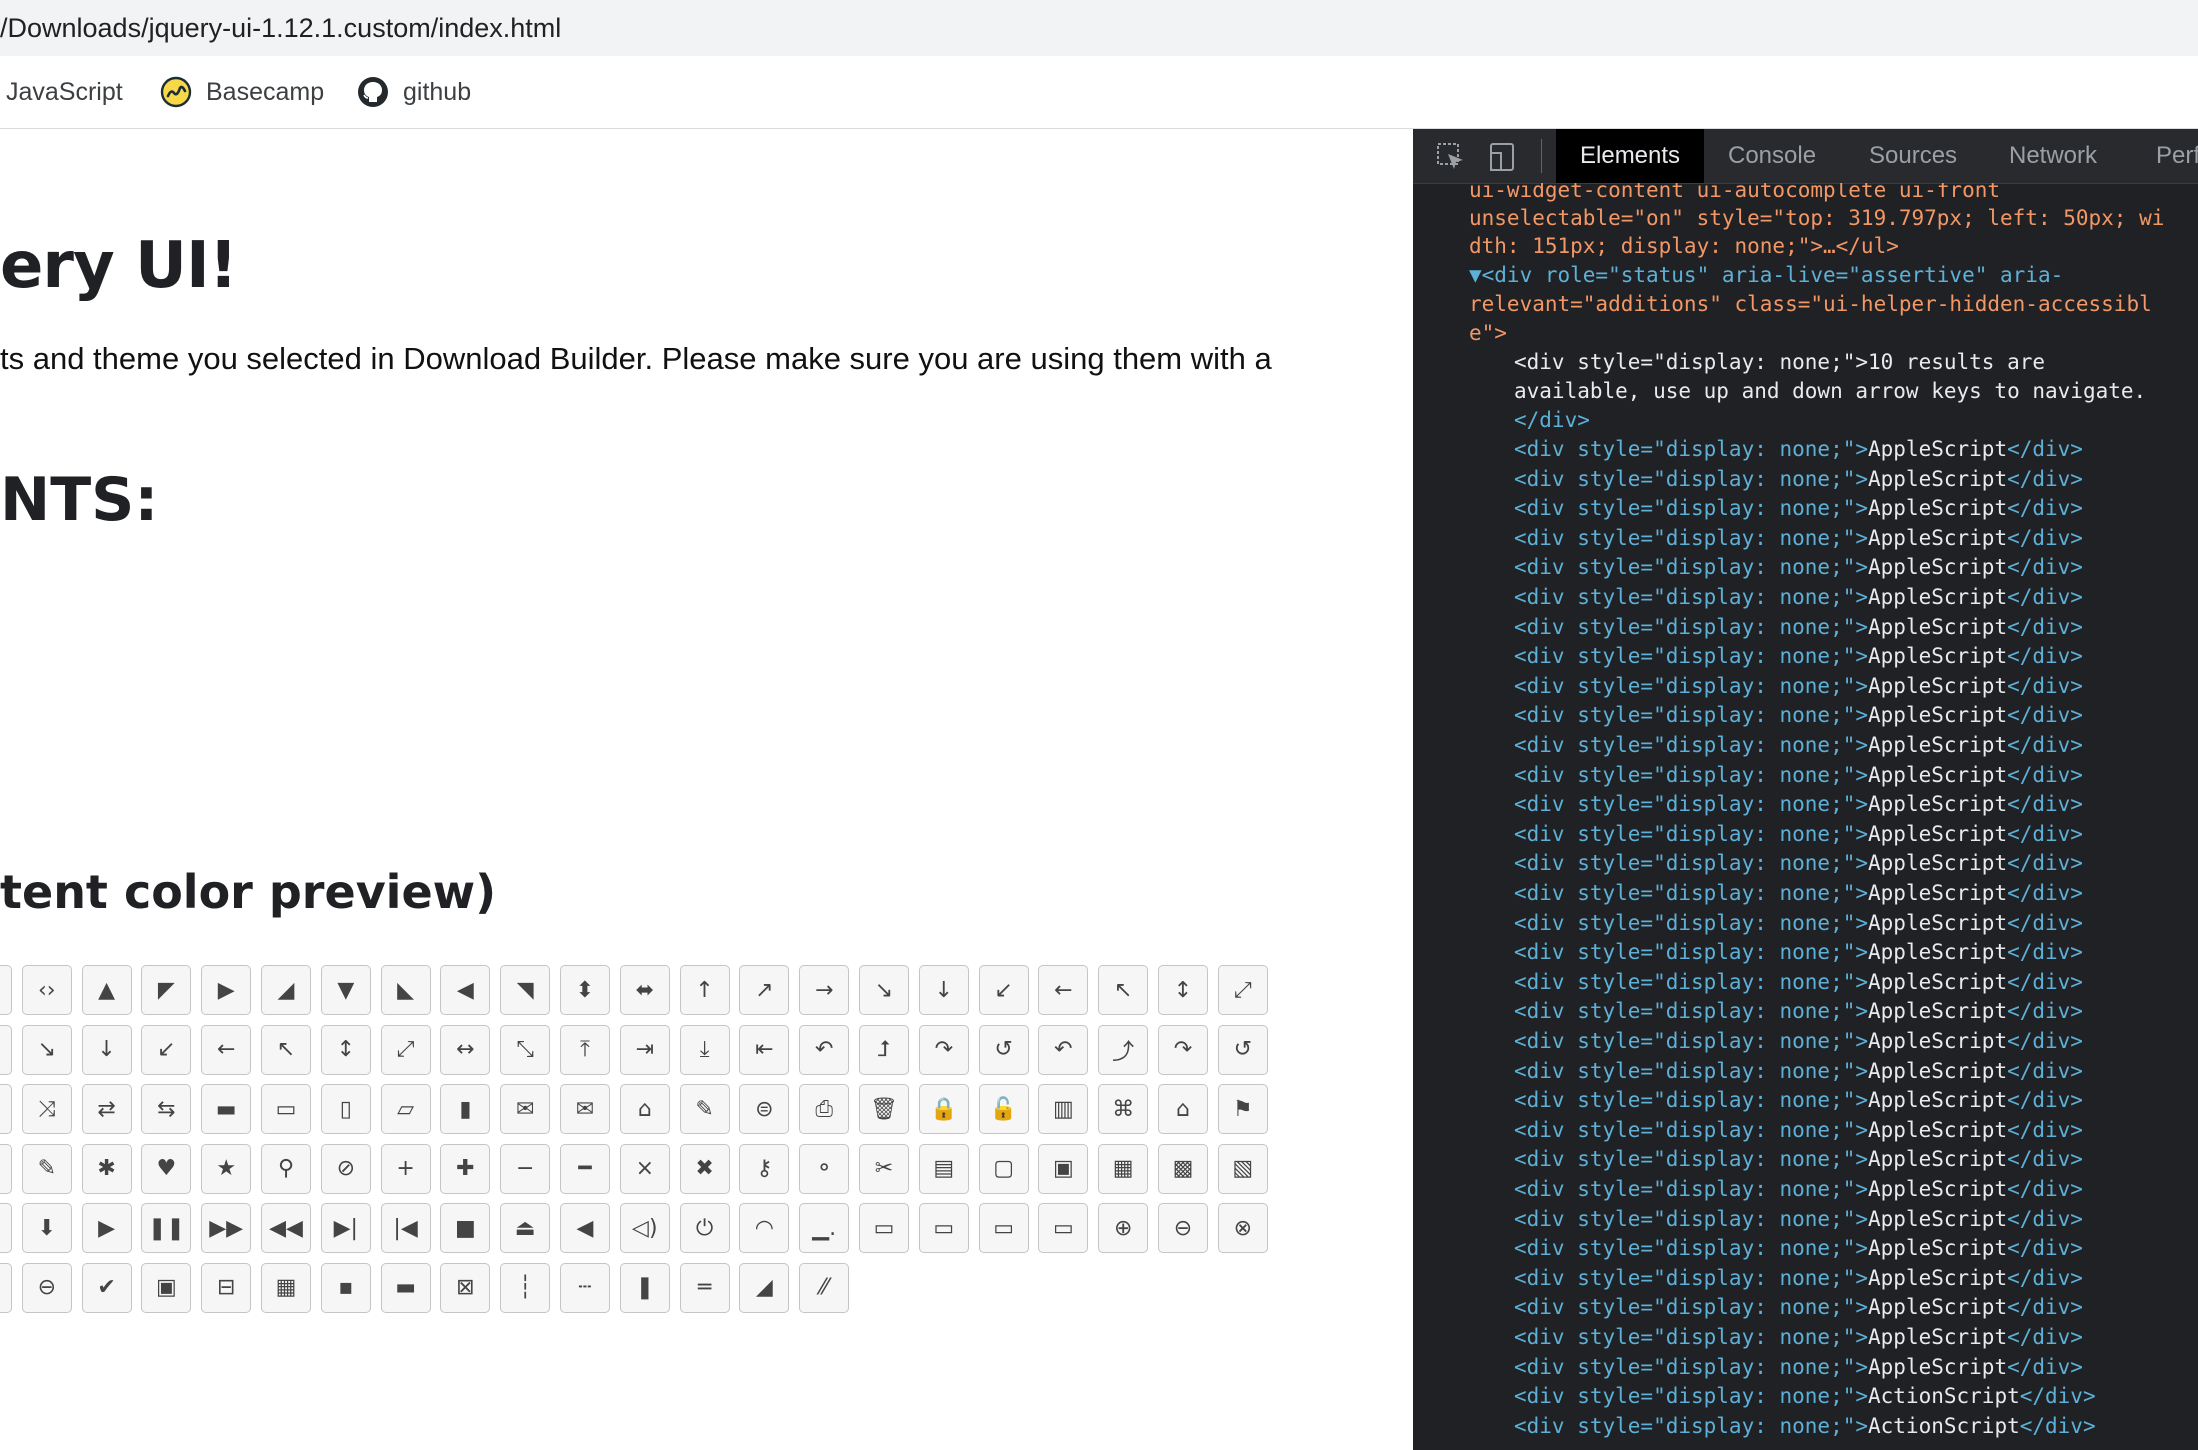 The width and height of the screenshot is (2198, 1450). I want to click on icon-button: ↑, so click(704, 990).